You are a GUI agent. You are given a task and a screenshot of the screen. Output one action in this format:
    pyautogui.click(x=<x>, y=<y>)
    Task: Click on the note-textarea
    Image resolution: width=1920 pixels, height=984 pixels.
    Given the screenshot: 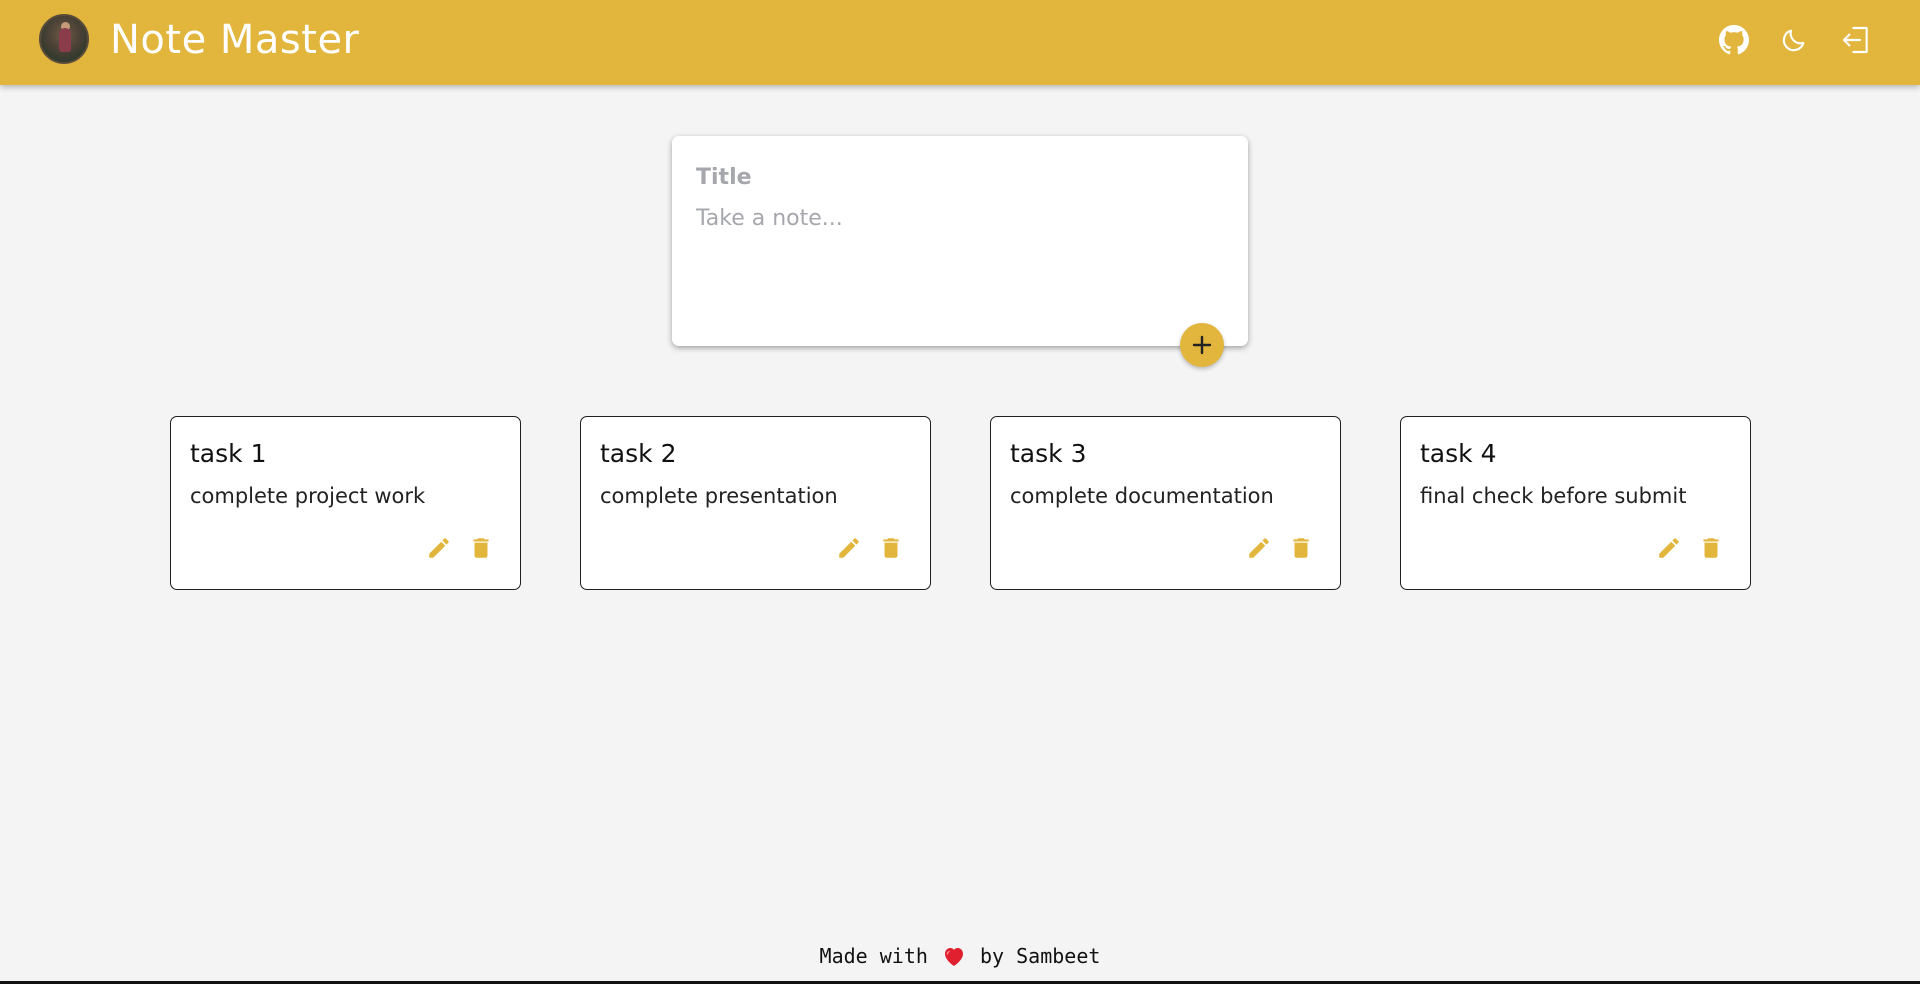 What is the action you would take?
    pyautogui.click(x=956, y=261)
    